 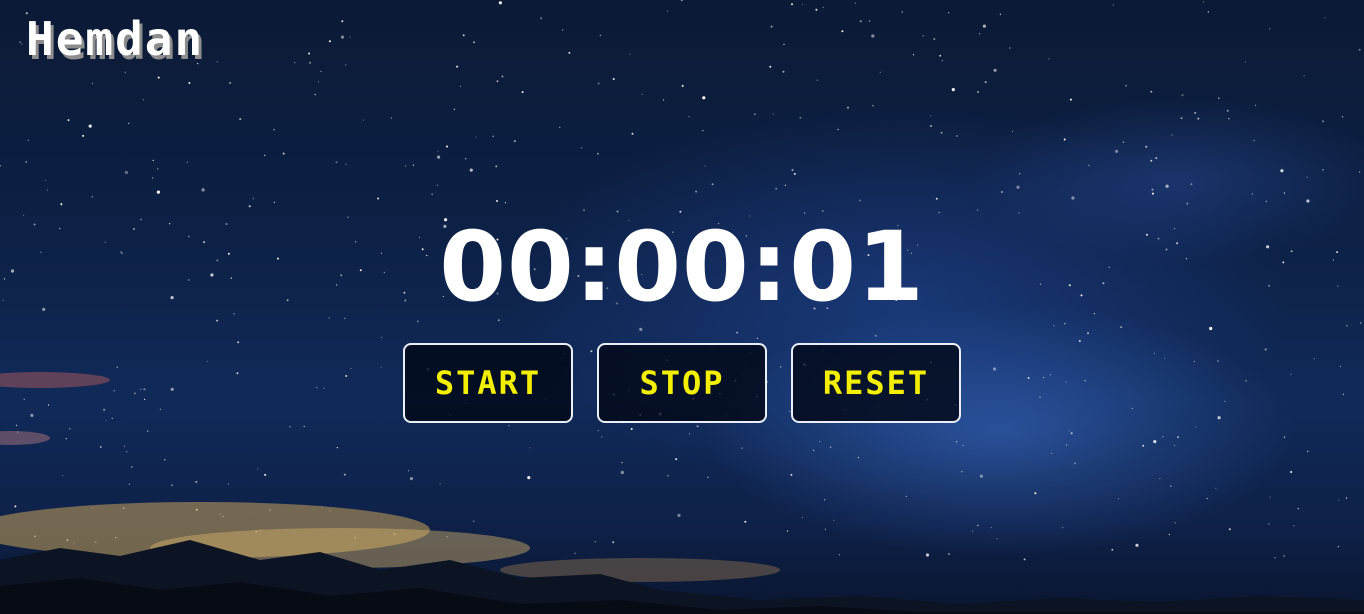 I want to click on reset-button: RESET, so click(x=876, y=383).